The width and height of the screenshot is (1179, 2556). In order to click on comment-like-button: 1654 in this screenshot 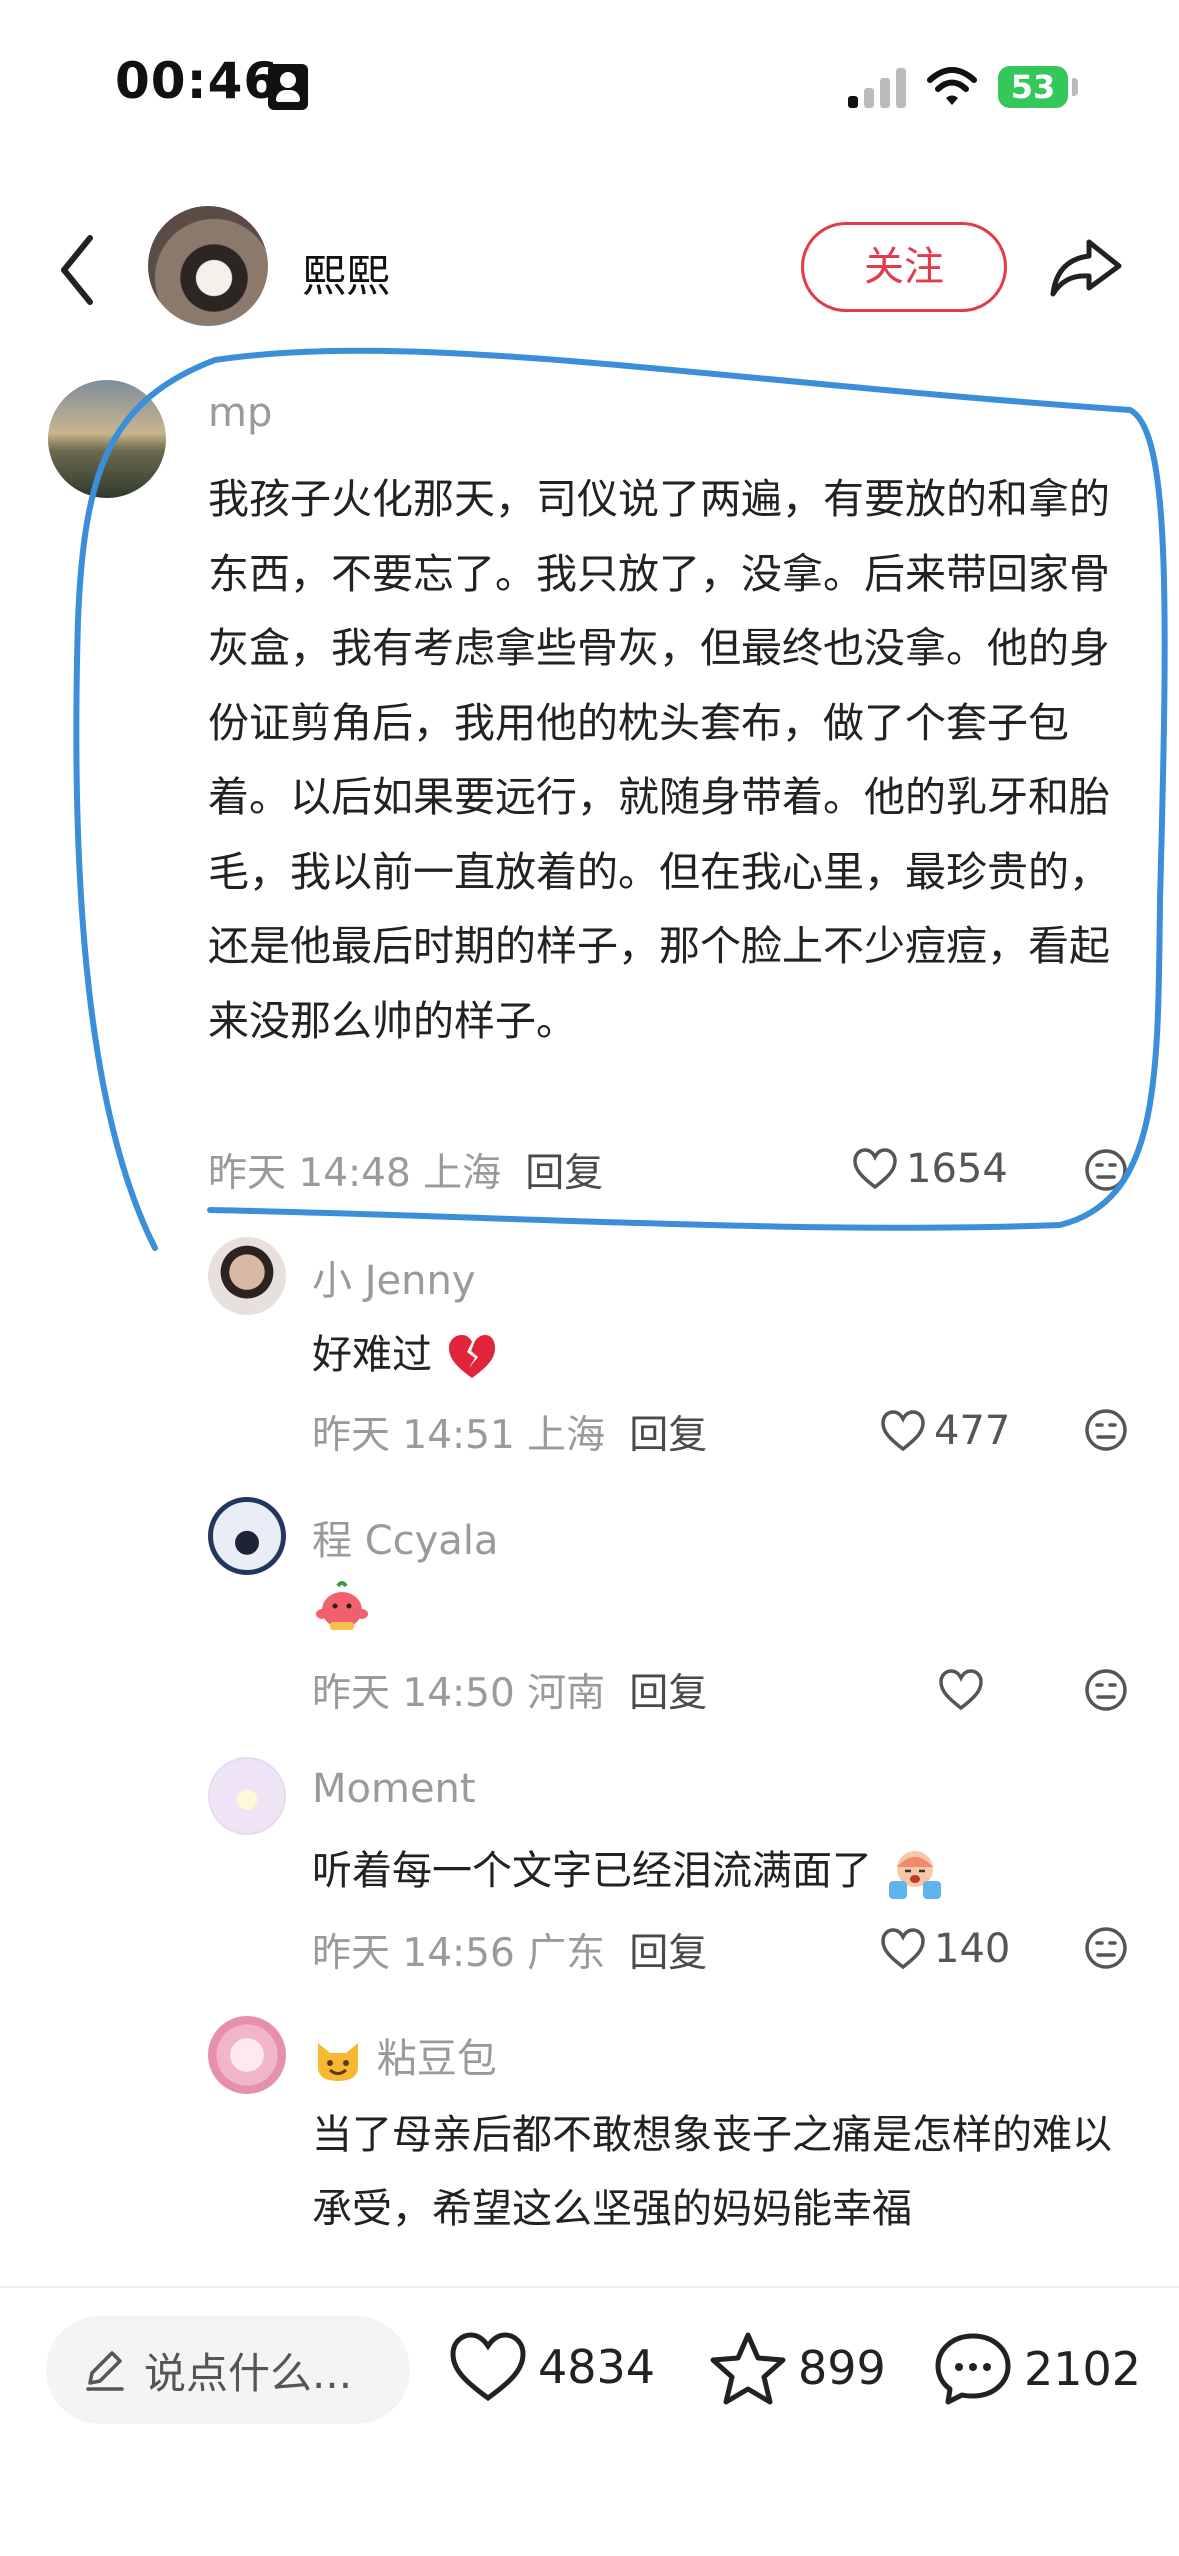, I will do `click(930, 1169)`.